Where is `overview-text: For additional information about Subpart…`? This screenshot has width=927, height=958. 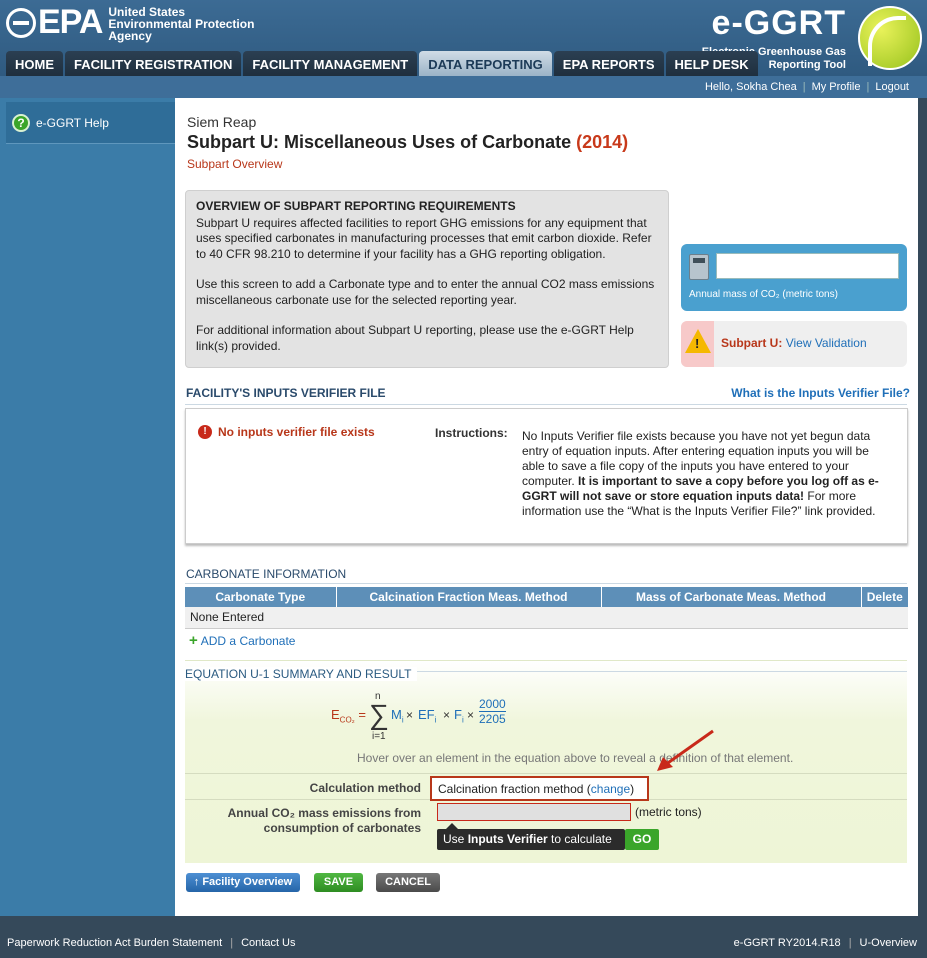 overview-text: For additional information about Subpart… is located at coordinates (415, 338).